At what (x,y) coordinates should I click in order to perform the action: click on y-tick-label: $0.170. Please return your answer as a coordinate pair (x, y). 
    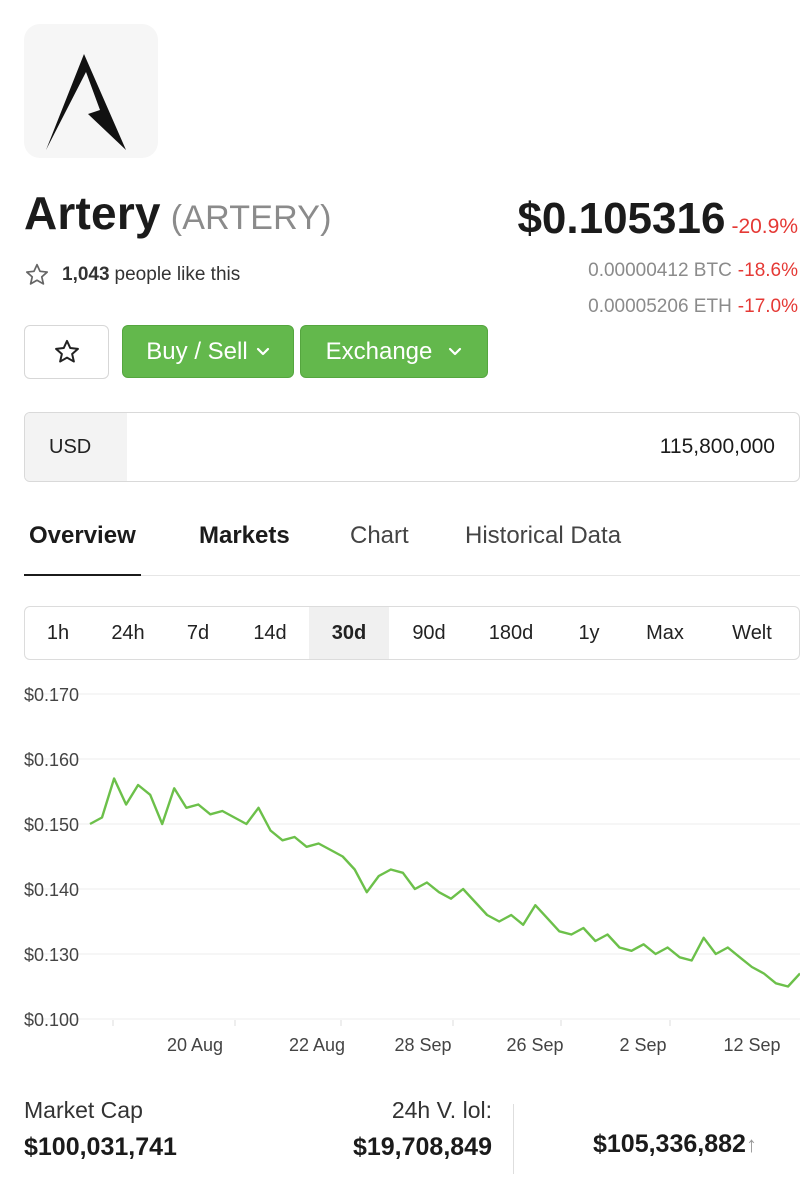
    Looking at the image, I should click on (51, 695).